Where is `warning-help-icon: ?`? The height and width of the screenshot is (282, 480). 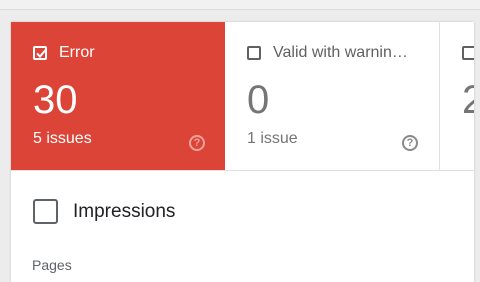
warning-help-icon: ? is located at coordinates (410, 143).